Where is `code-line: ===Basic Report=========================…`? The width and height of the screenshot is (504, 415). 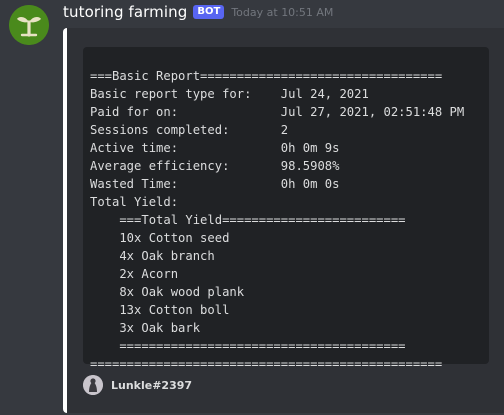
code-line: ===Basic Report=========================… is located at coordinates (266, 76).